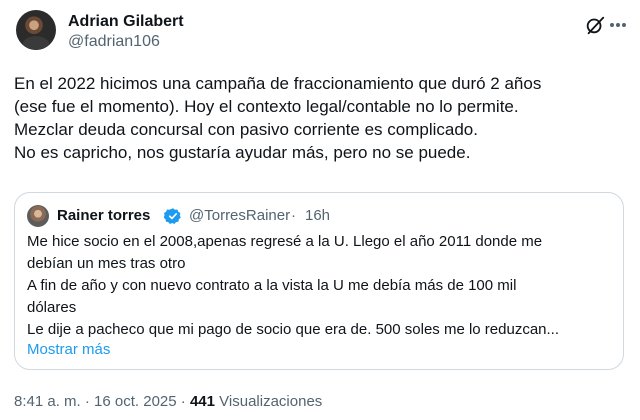 The height and width of the screenshot is (420, 640). What do you see at coordinates (135, 401) in the screenshot?
I see `tweet-date: 16 oct. 2025` at bounding box center [135, 401].